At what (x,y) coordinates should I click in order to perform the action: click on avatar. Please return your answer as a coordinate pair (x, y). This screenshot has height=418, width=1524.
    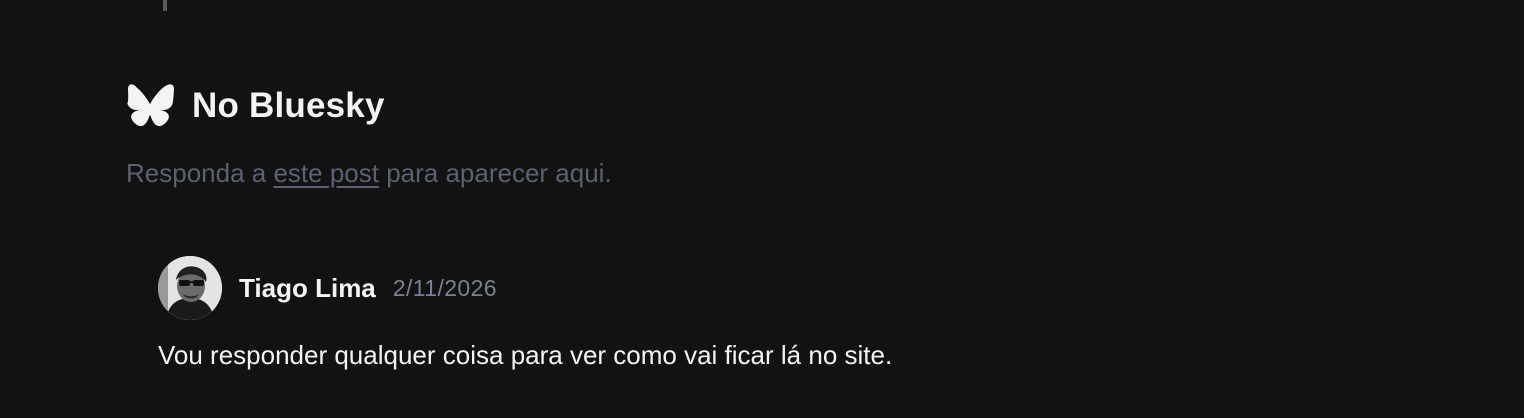
    Looking at the image, I should click on (190, 288).